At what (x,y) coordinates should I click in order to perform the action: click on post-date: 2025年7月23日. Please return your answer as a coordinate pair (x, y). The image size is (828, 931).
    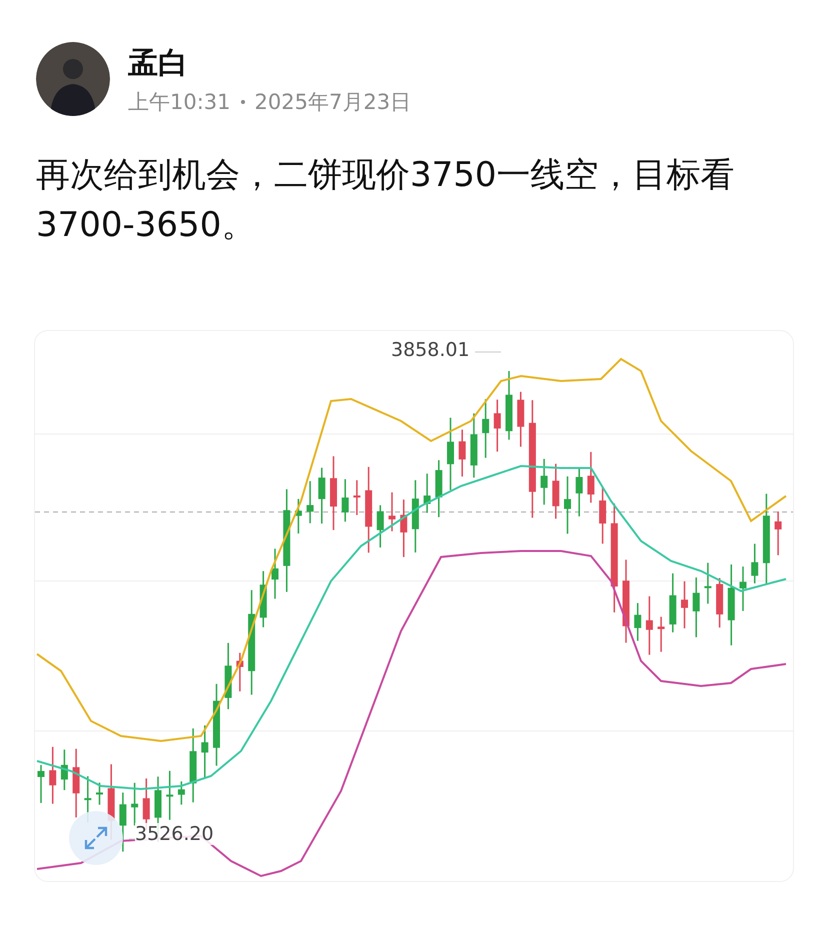
    Looking at the image, I should click on (333, 102).